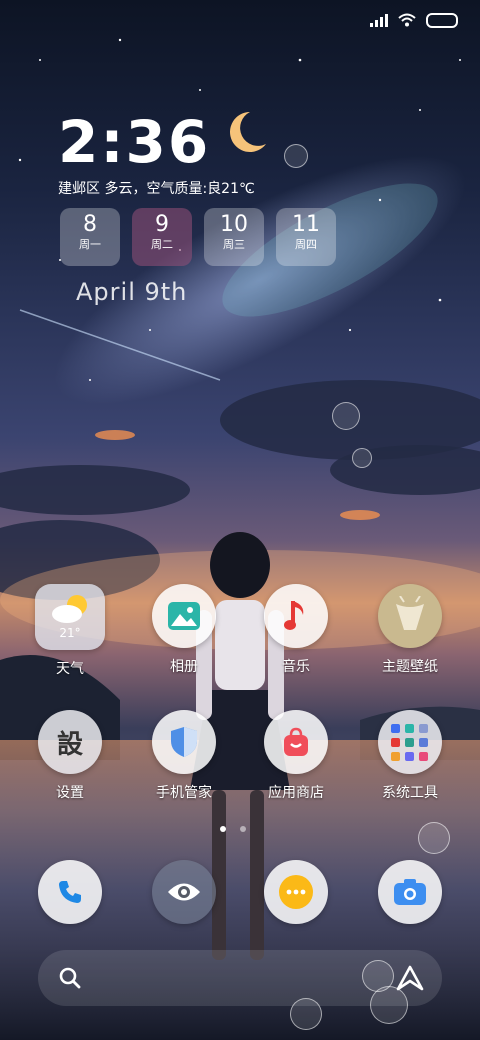  I want to click on app-label: 天气, so click(70, 669).